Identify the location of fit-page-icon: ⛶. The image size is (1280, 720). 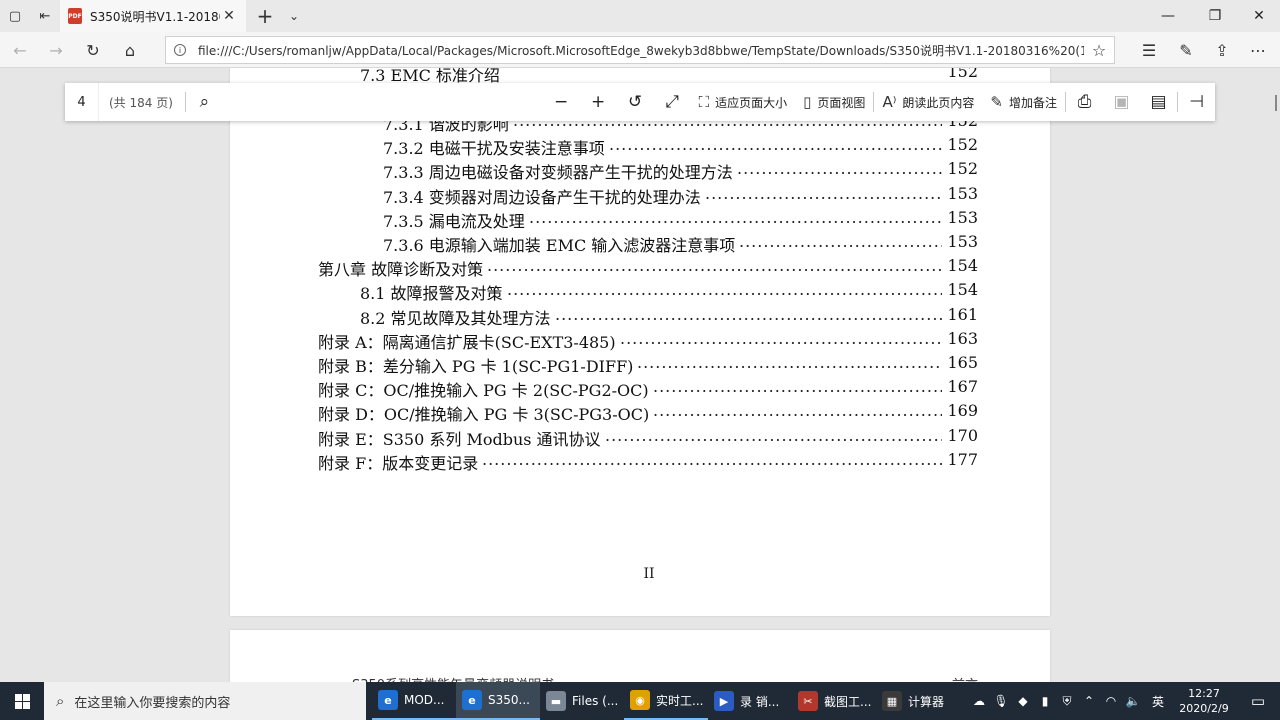
(704, 102).